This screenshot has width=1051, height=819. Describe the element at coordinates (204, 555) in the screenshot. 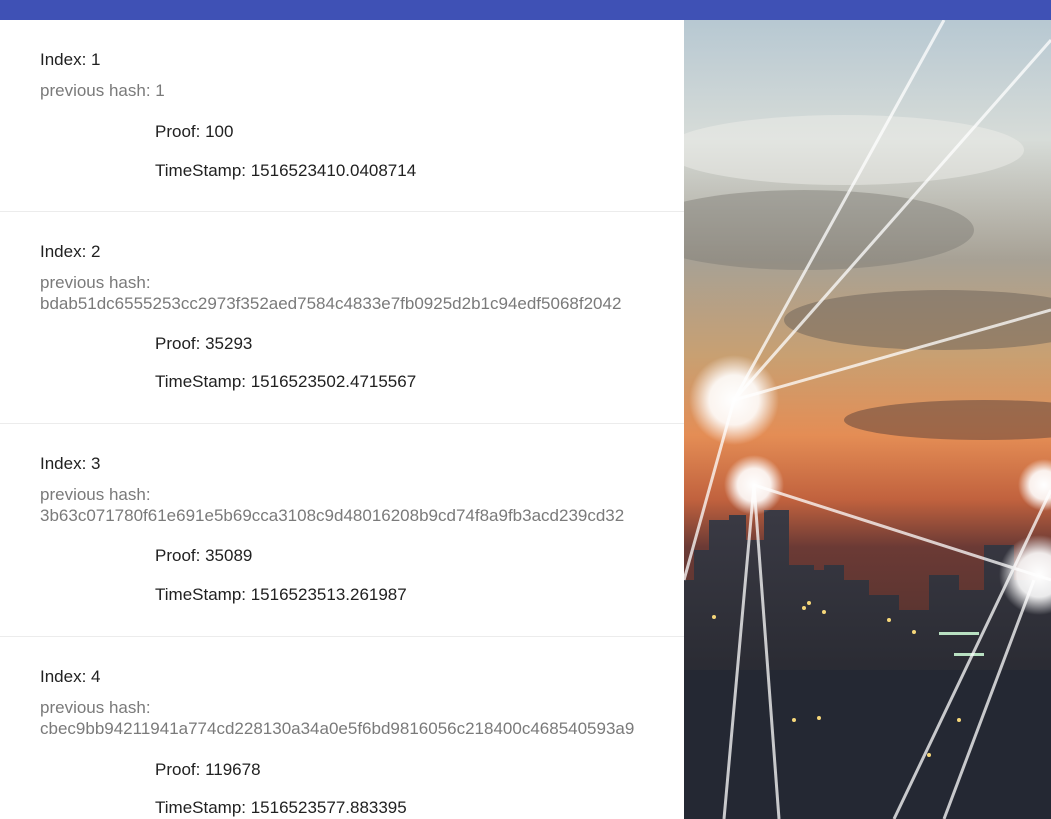

I see `block-proof: Proof: 35089` at that location.